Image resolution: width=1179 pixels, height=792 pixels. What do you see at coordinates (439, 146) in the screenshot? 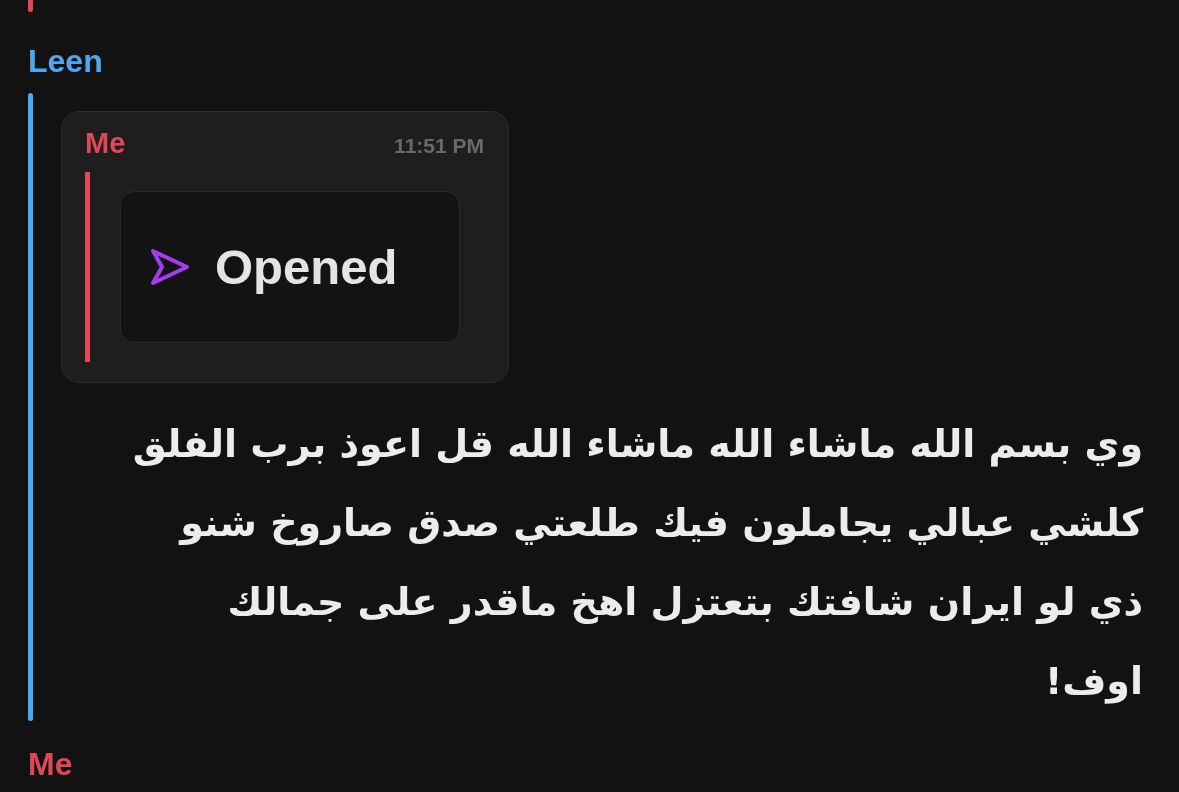
I see `reply-time: 11:51 PM` at bounding box center [439, 146].